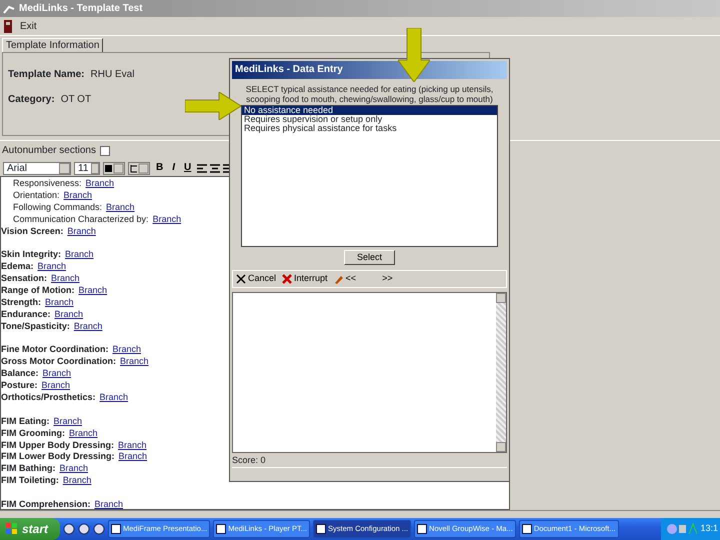 This screenshot has height=540, width=720. Describe the element at coordinates (369, 128) in the screenshot. I see `option-item: Requires physical assistance for tasks` at that location.